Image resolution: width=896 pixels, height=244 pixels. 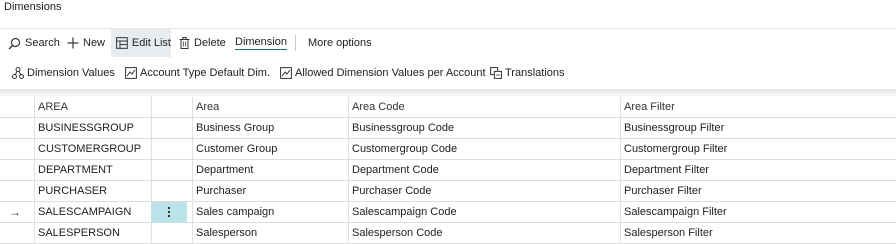 What do you see at coordinates (496, 73) in the screenshot?
I see `translations-icon` at bounding box center [496, 73].